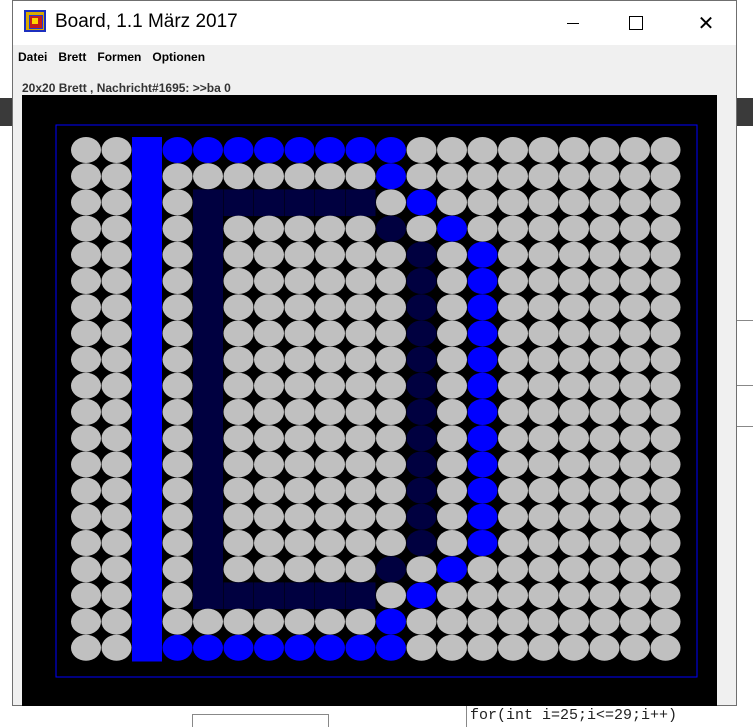 The height and width of the screenshot is (727, 753). Describe the element at coordinates (299, 569) in the screenshot. I see `board-cell-r16-c7` at that location.